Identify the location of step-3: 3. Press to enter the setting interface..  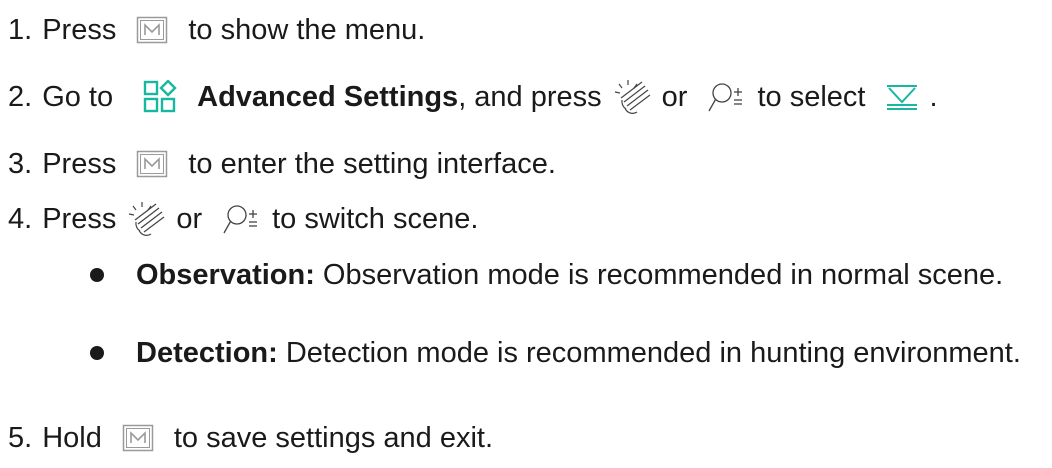
(282, 164).